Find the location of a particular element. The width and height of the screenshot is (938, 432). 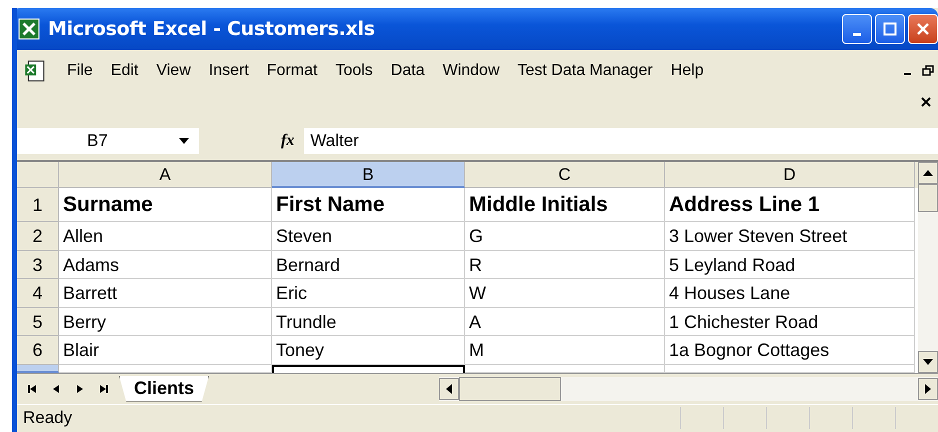

row-header: 1 is located at coordinates (38, 205).